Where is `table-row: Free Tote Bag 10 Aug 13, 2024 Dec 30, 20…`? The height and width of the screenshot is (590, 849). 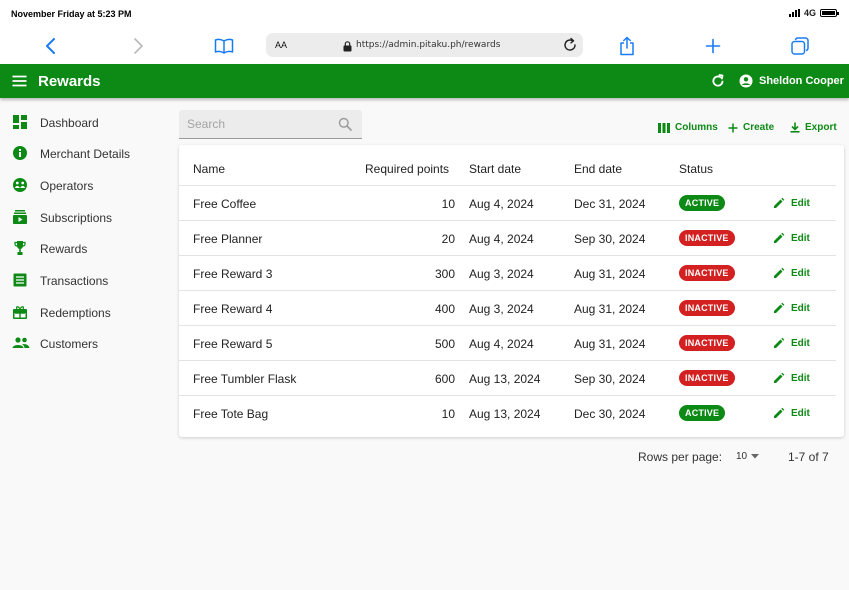
table-row: Free Tote Bag 10 Aug 13, 2024 Dec 30, 20… is located at coordinates (507, 412).